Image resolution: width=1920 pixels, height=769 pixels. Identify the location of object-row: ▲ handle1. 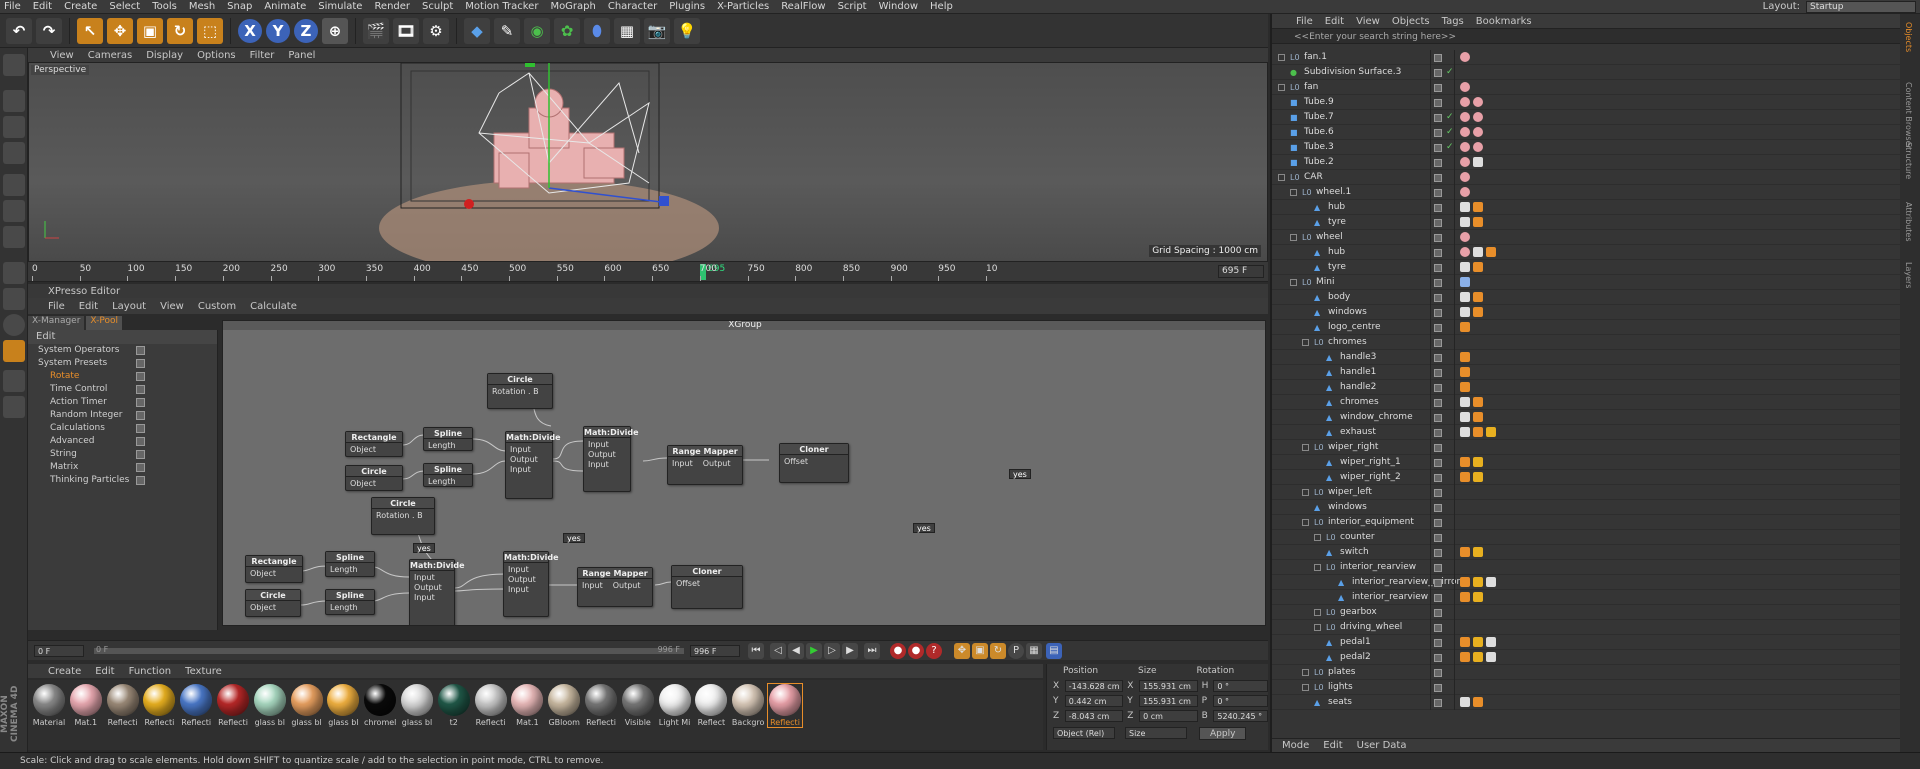
(1587, 372).